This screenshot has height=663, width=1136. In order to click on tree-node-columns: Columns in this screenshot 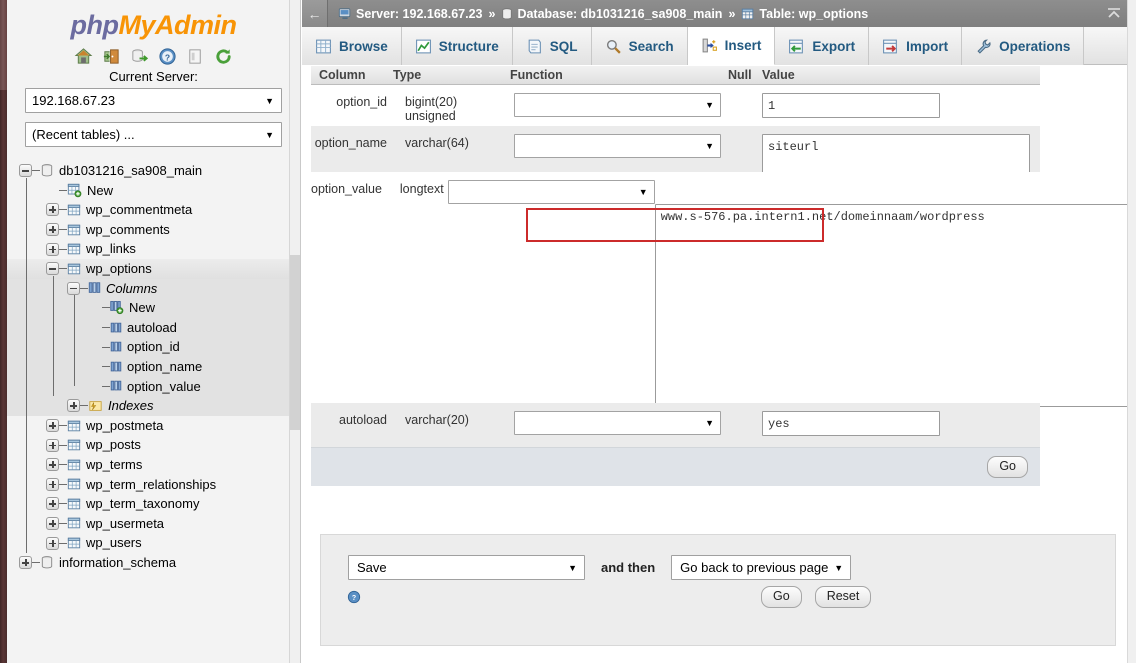, I will do `click(153, 288)`.